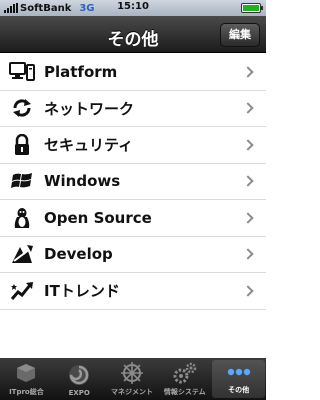  What do you see at coordinates (46, 8) in the screenshot?
I see `carrier-name: SoftBank` at bounding box center [46, 8].